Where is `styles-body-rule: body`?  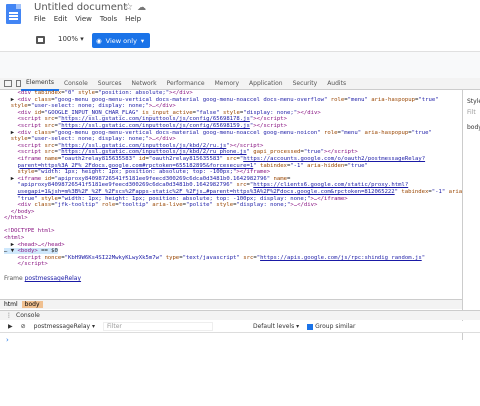 styles-body-rule: body is located at coordinates (473, 127).